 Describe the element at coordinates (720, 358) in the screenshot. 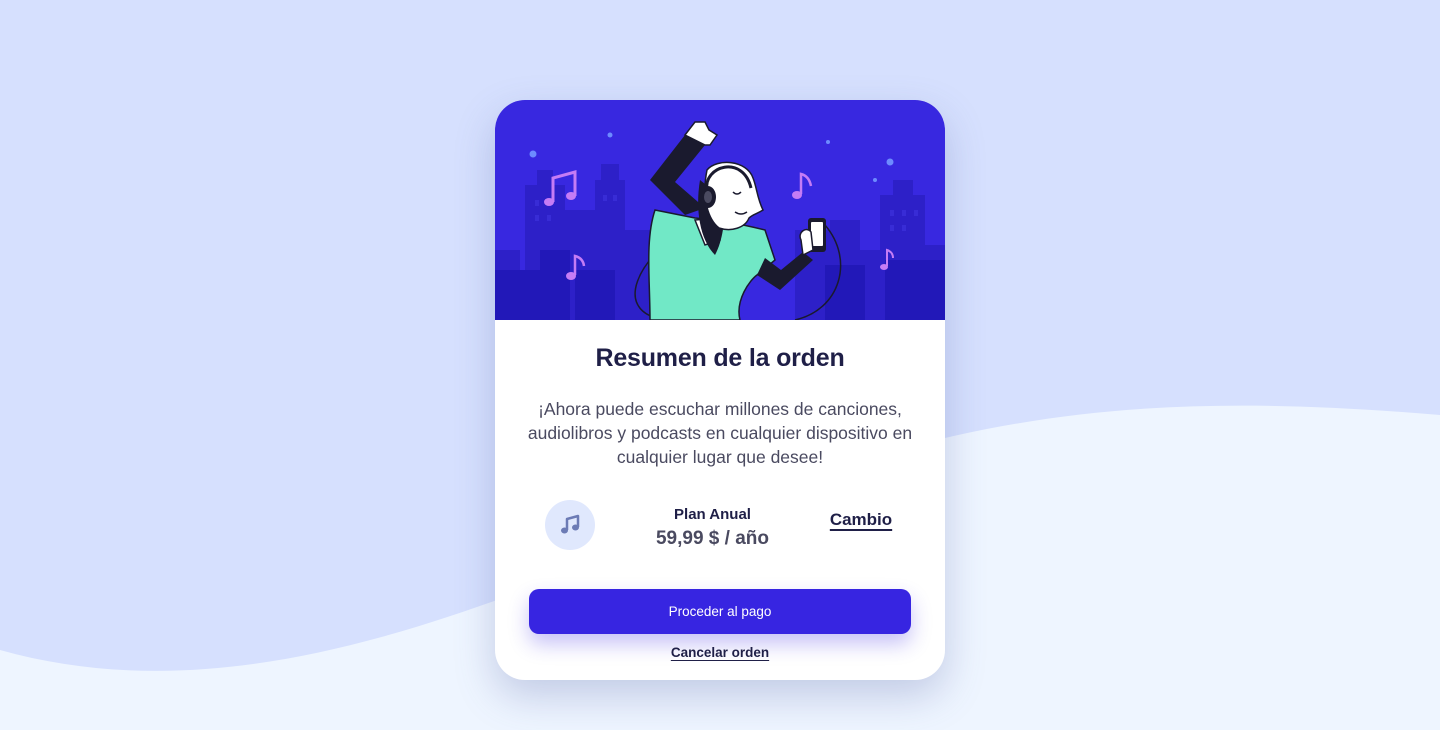

I see `page-title: Resumen de la orden` at that location.